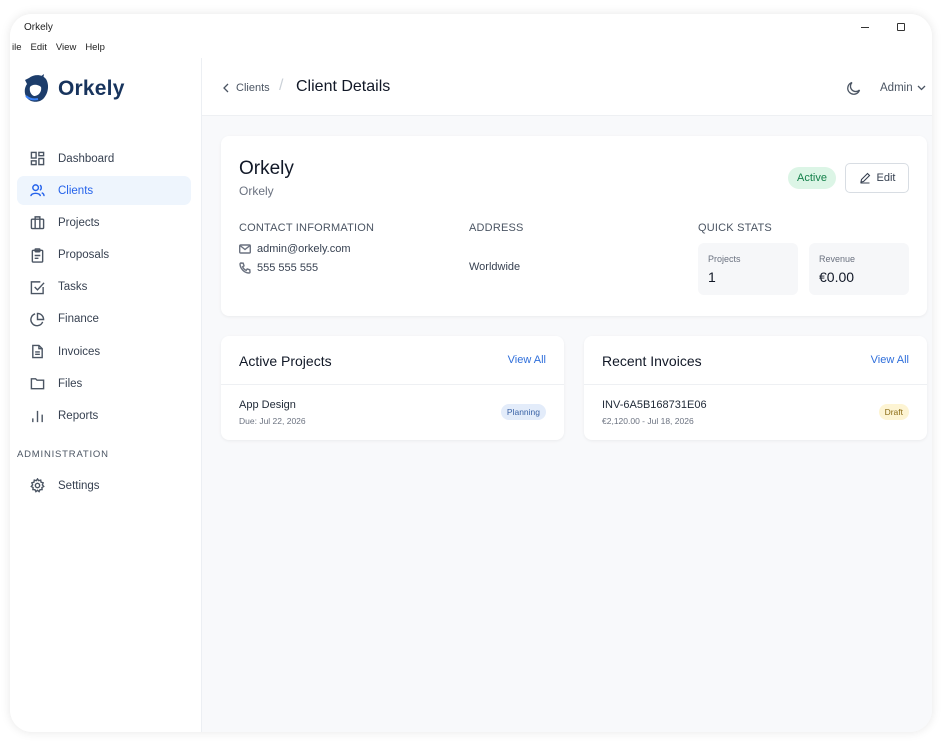 The width and height of the screenshot is (945, 750). I want to click on phone-value: 555 555 555, so click(288, 268).